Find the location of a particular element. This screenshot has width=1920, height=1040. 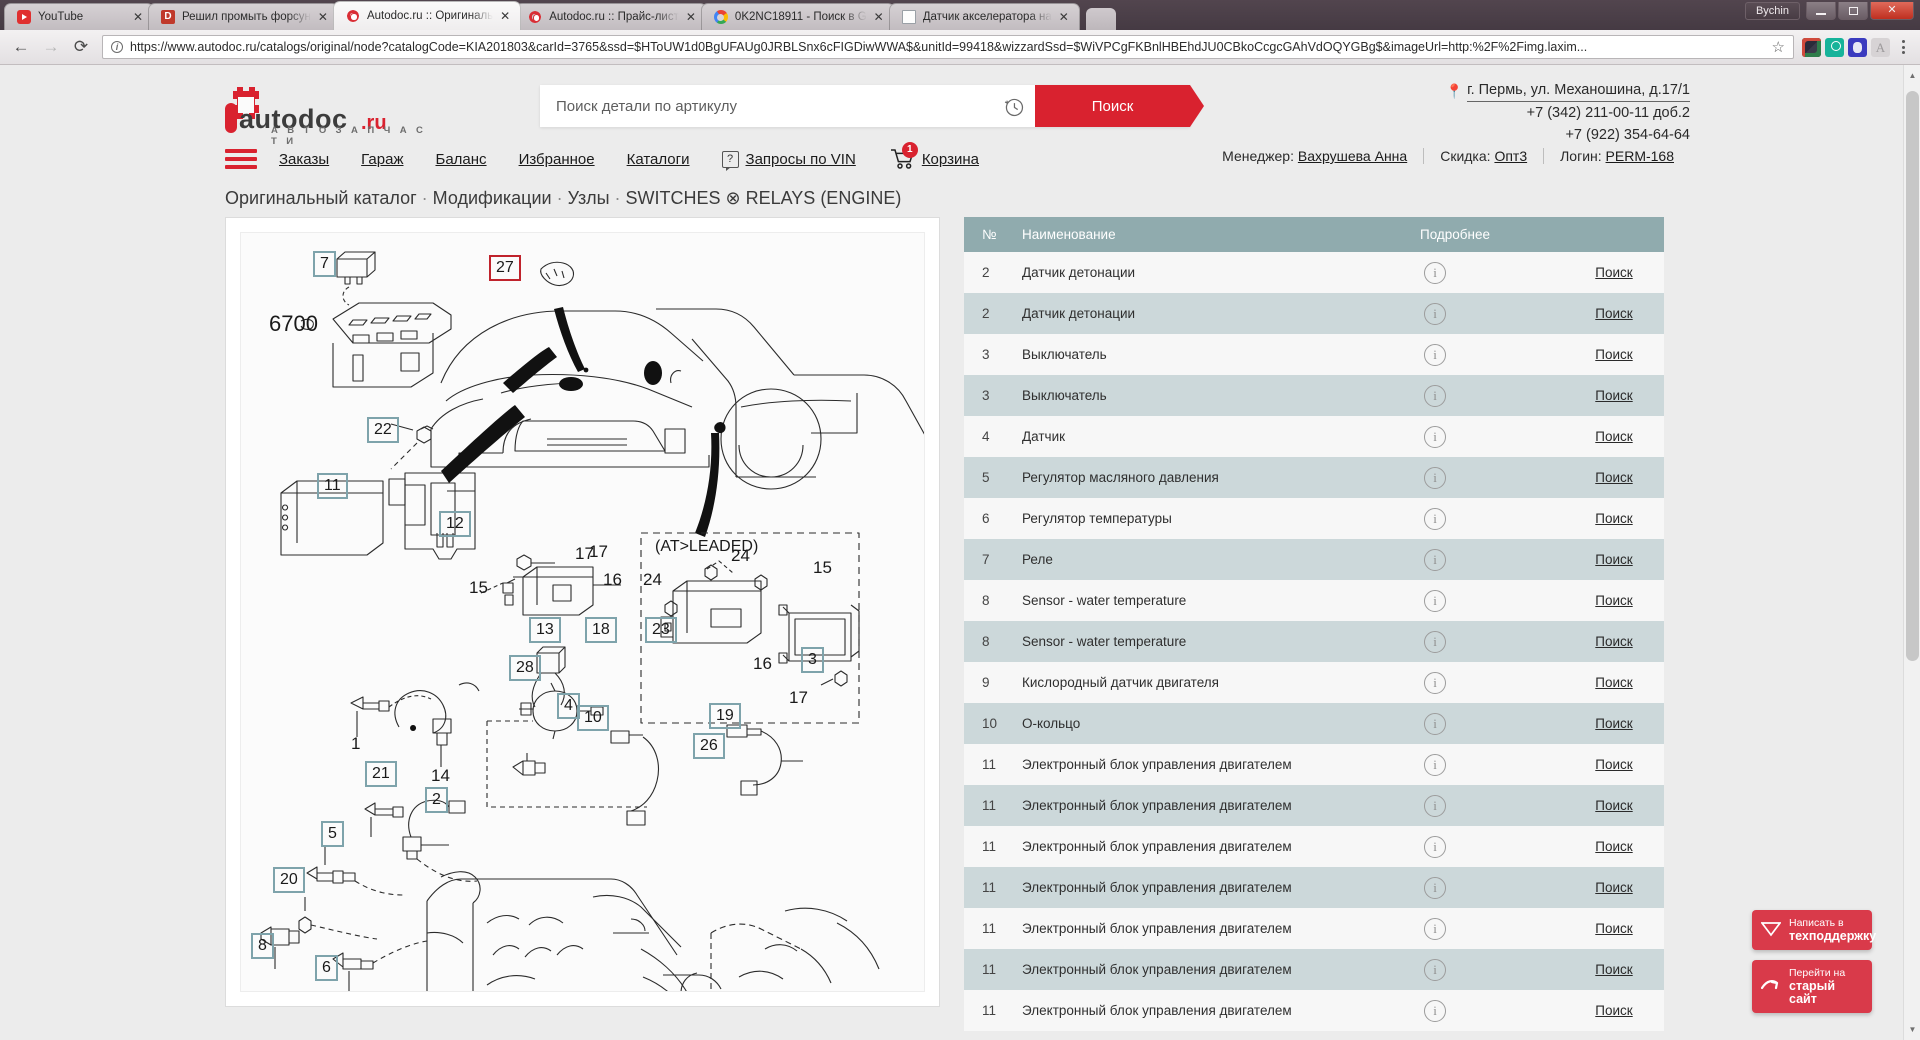

scroll-down-arrow: ▼ is located at coordinates (1912, 1029).